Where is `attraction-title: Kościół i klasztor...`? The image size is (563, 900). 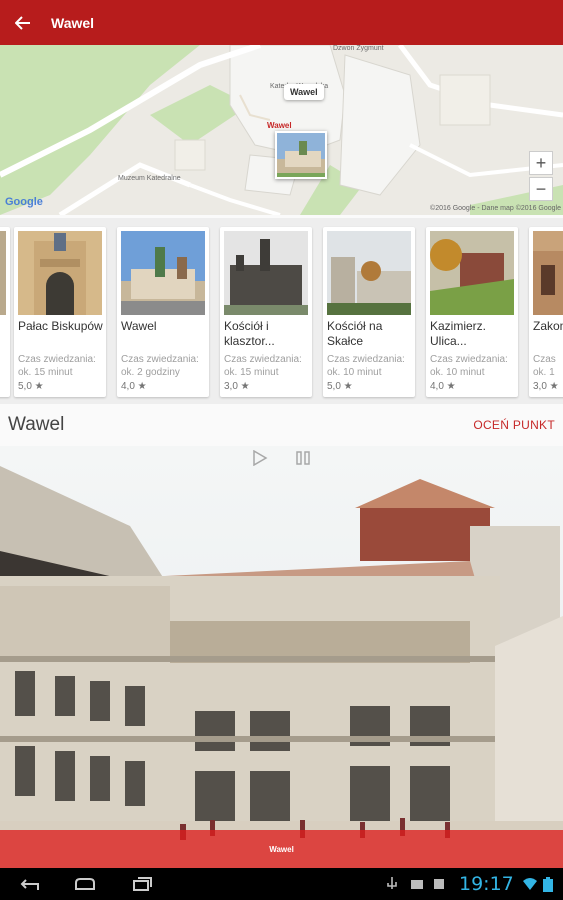
attraction-title: Kościół i klasztor... is located at coordinates (249, 333).